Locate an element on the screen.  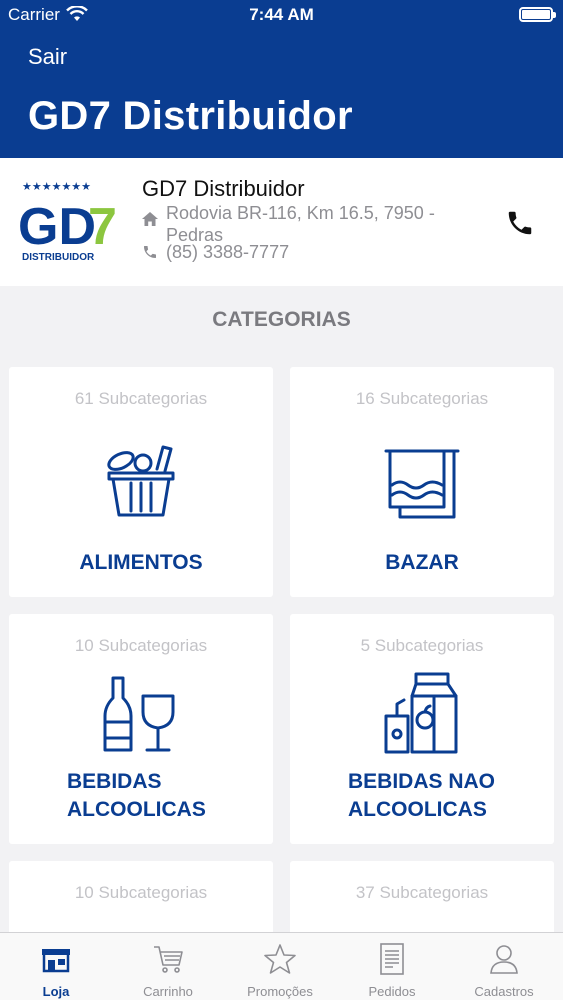
store-icon is located at coordinates (56, 961).